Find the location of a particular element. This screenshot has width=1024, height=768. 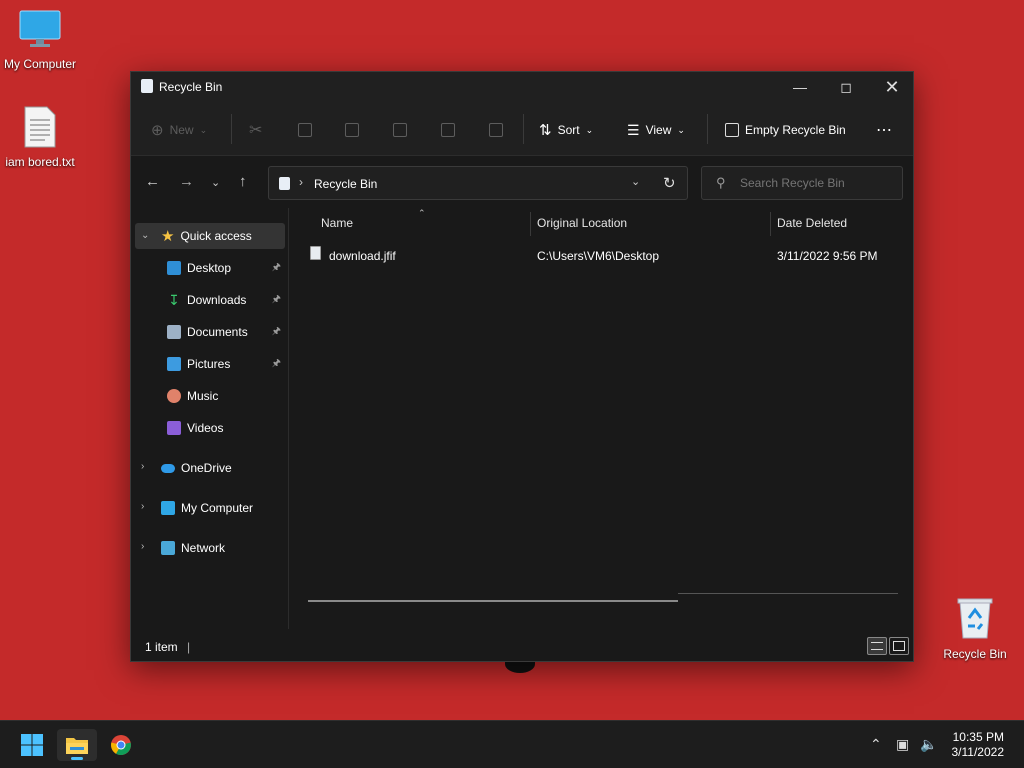

start-button is located at coordinates (32, 745).